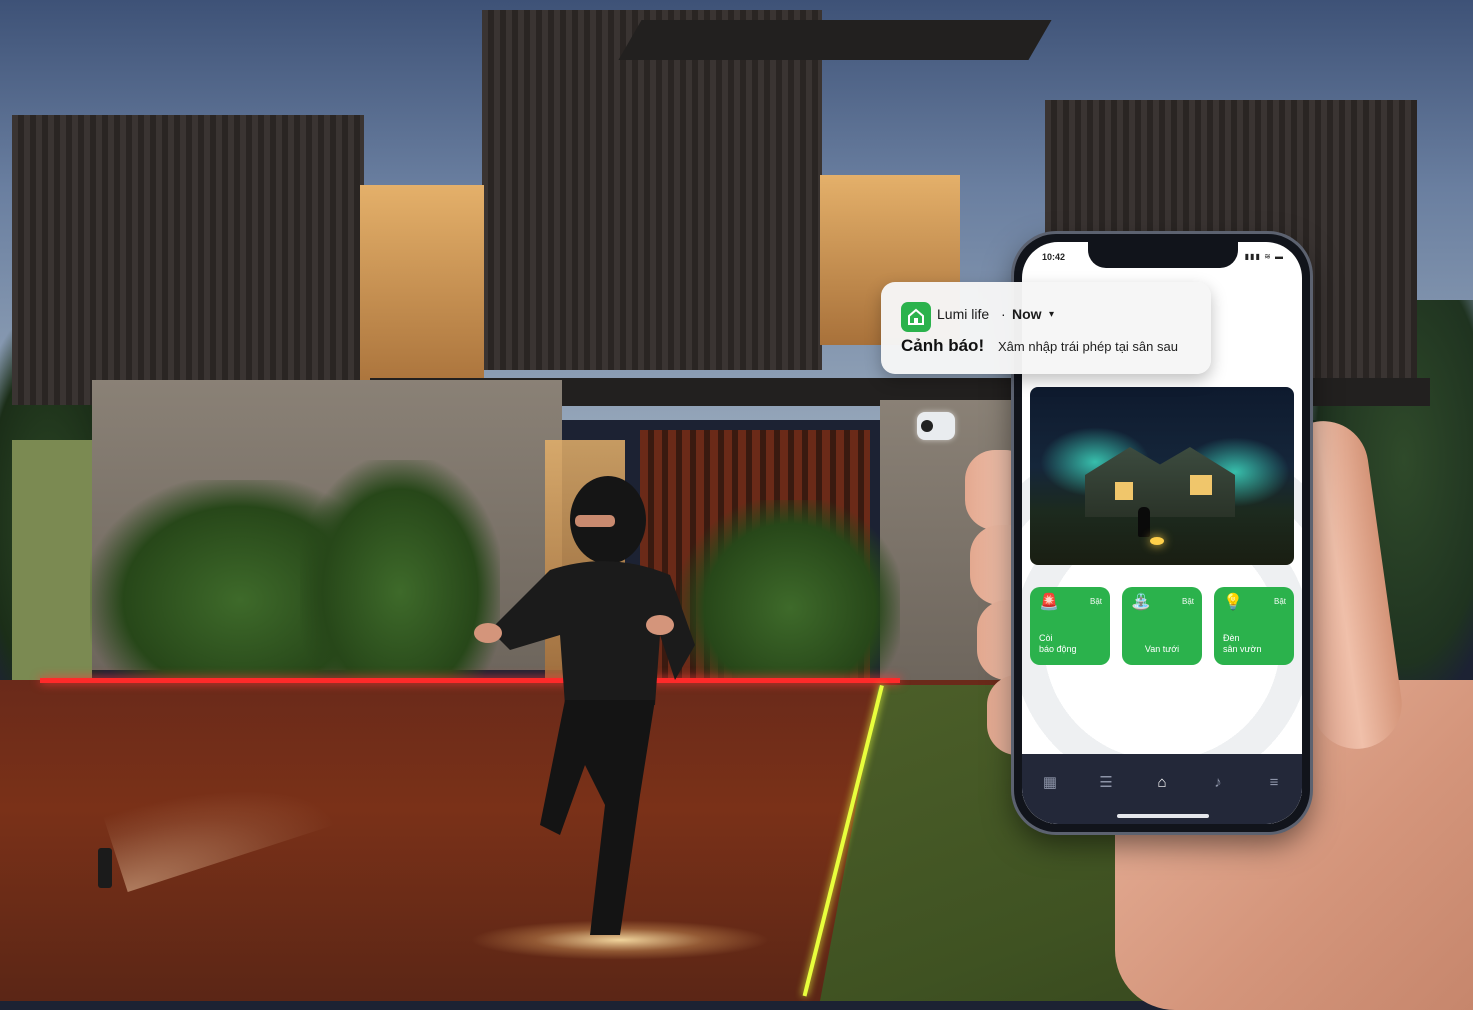 The height and width of the screenshot is (1010, 1473). I want to click on siren-label: Còi báo động, so click(1058, 643).